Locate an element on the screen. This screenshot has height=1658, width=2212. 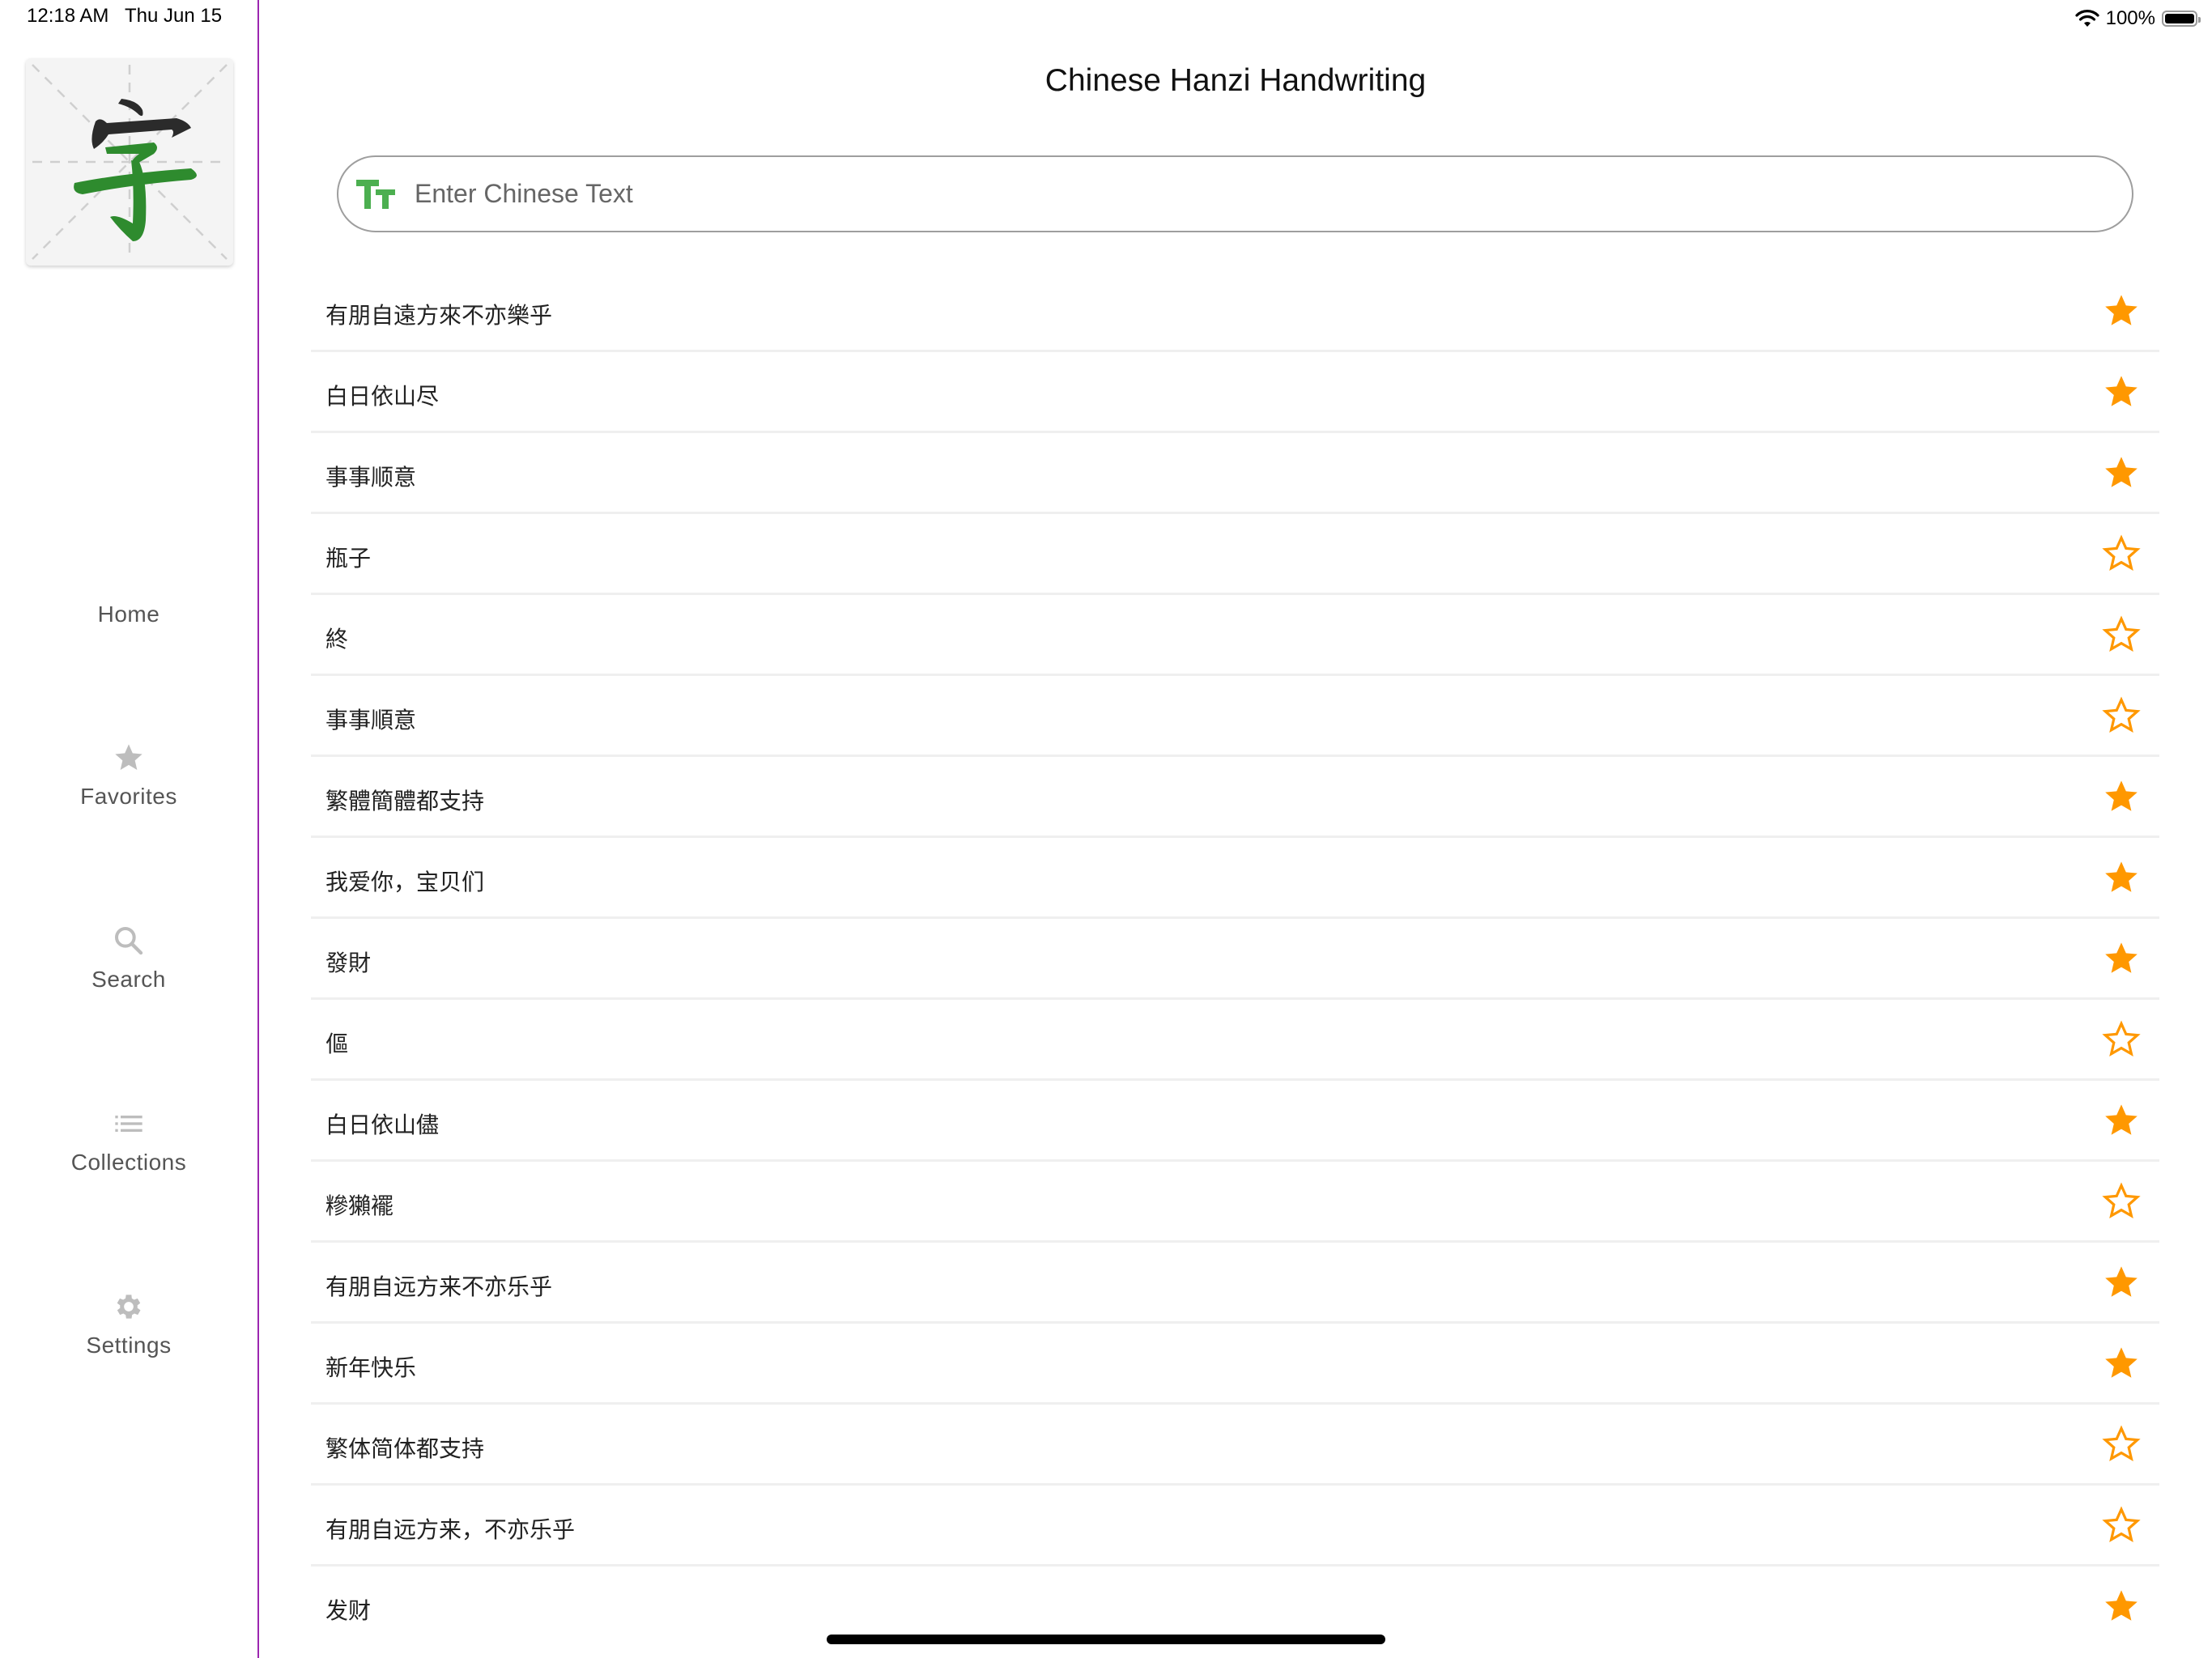
list-item: 有朋自遠方來不亦樂乎 is located at coordinates (1235, 311).